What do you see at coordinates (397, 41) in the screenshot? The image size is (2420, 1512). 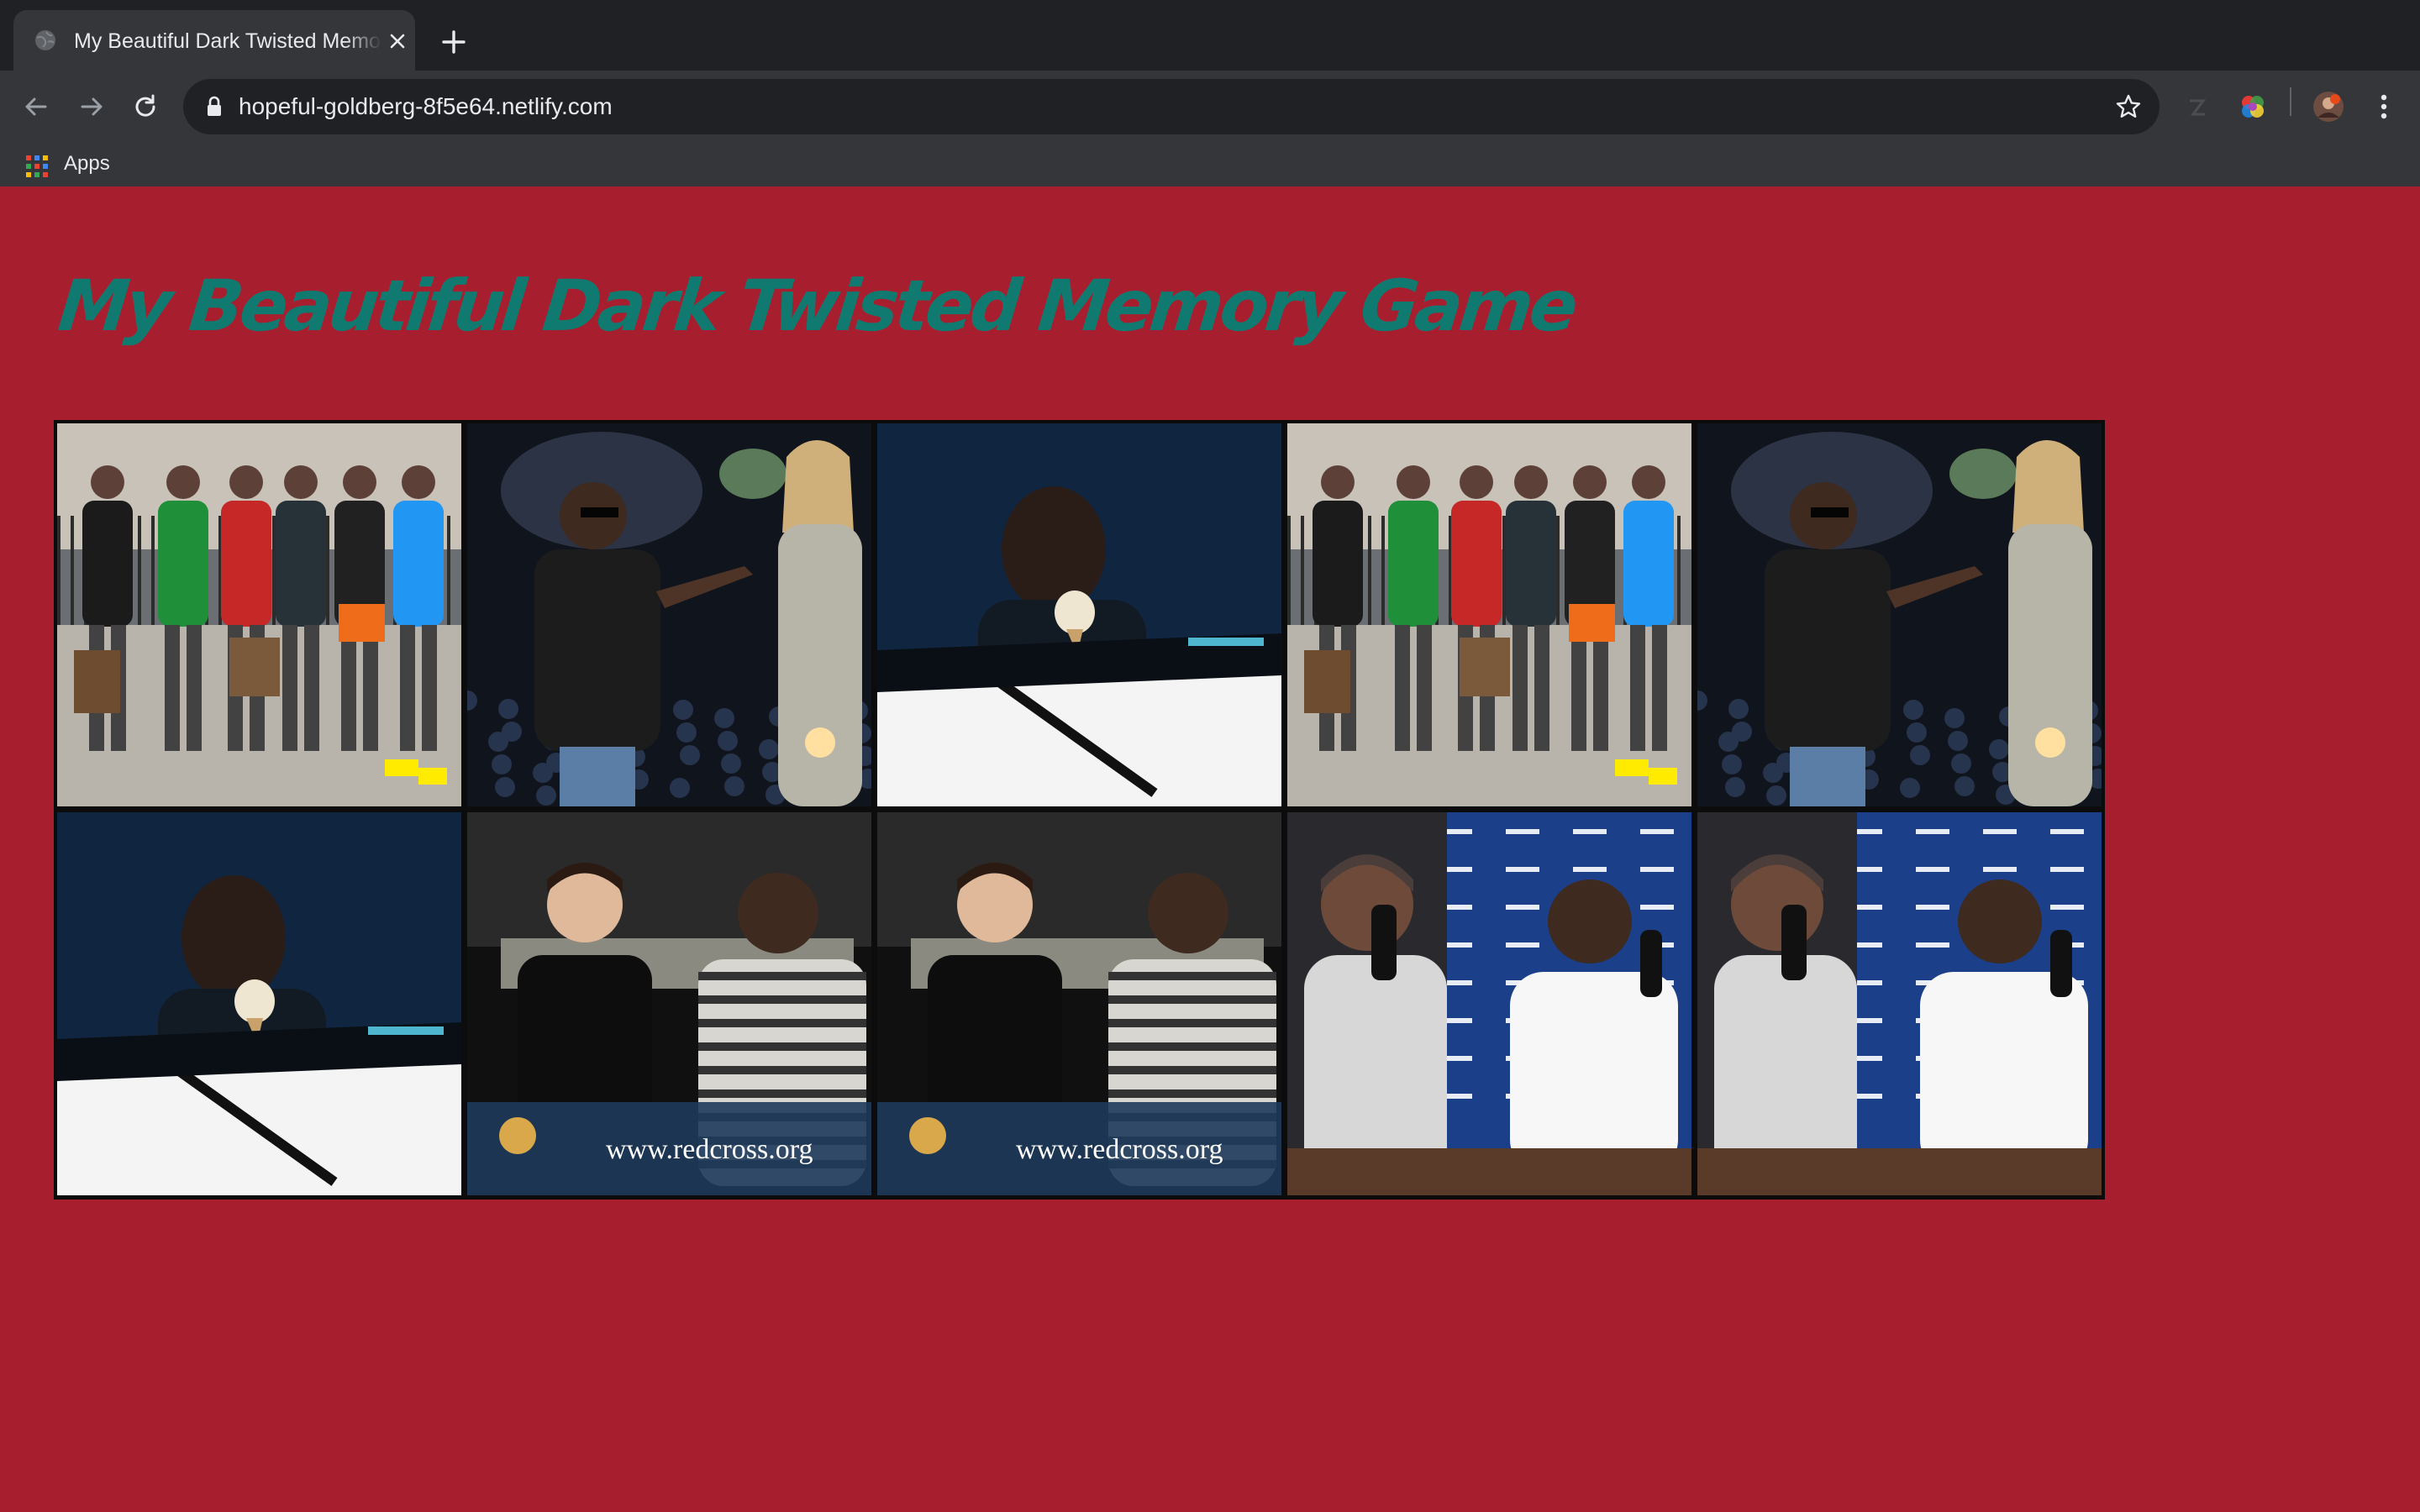 I see `close-icon` at bounding box center [397, 41].